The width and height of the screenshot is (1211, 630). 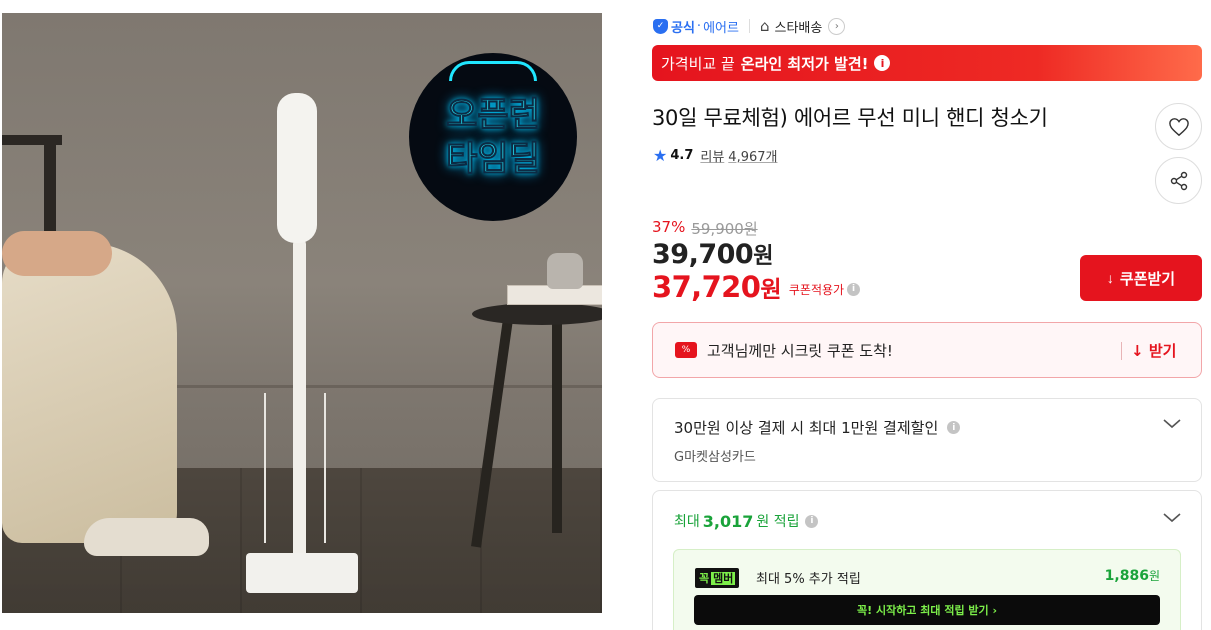 What do you see at coordinates (1154, 576) in the screenshot?
I see `member-amount-unit: 원` at bounding box center [1154, 576].